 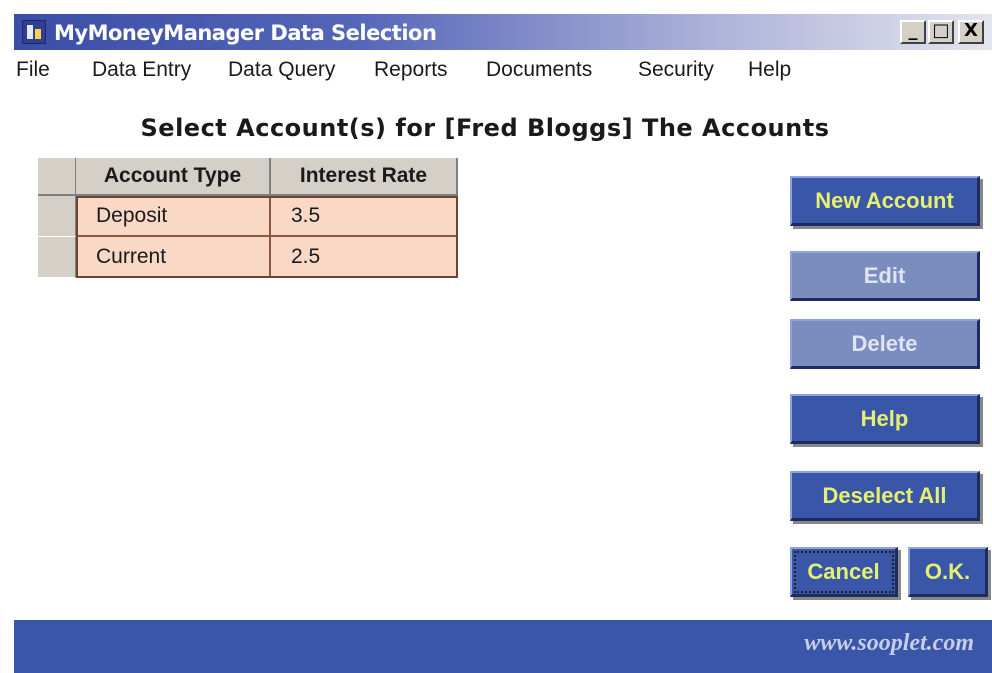 What do you see at coordinates (411, 70) in the screenshot?
I see `menu-reports: Reports` at bounding box center [411, 70].